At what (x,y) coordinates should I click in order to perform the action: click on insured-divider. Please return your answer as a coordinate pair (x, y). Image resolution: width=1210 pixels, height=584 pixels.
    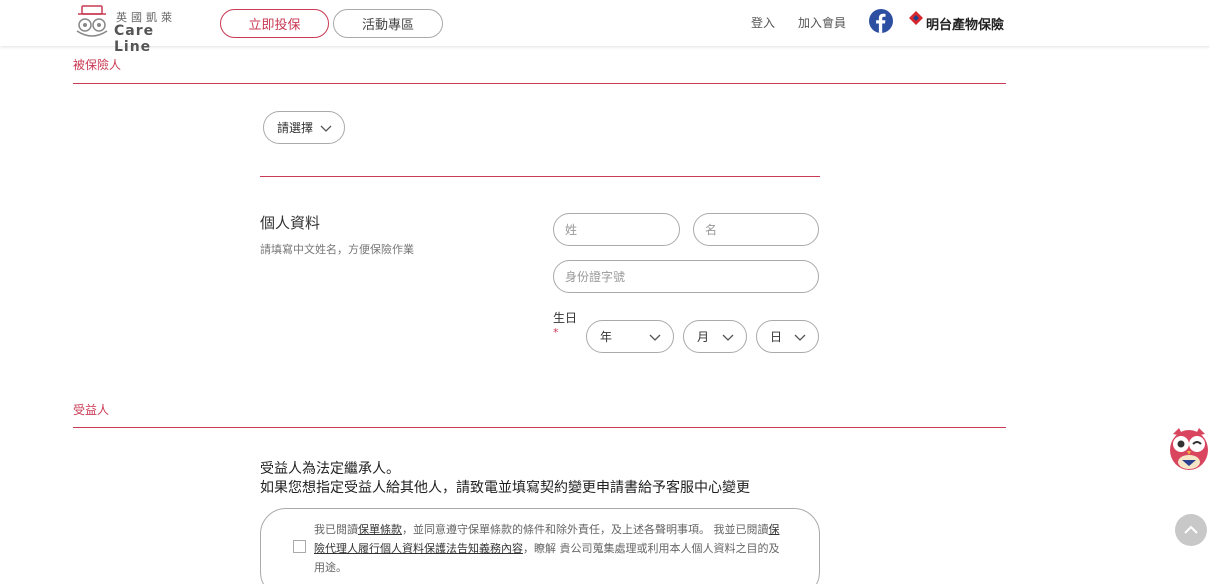
    Looking at the image, I should click on (539, 83).